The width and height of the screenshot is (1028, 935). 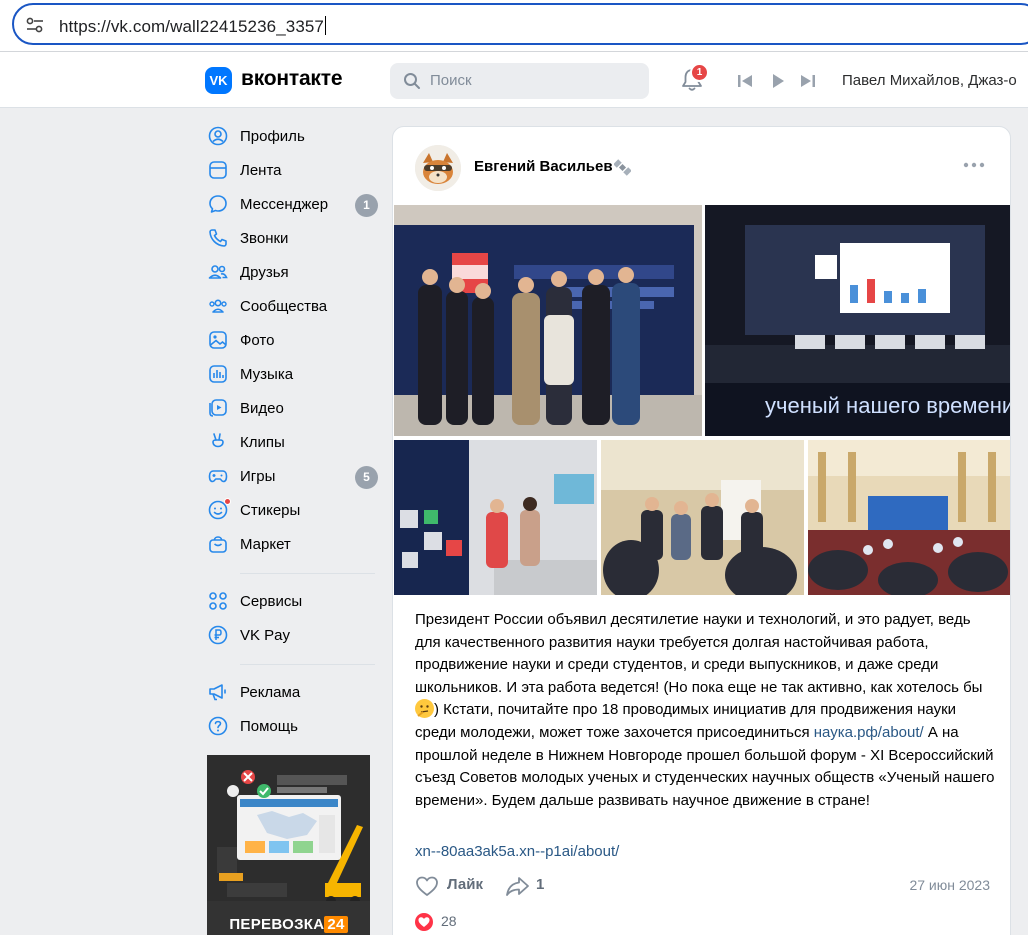 What do you see at coordinates (218, 476) in the screenshot?
I see `games-icon` at bounding box center [218, 476].